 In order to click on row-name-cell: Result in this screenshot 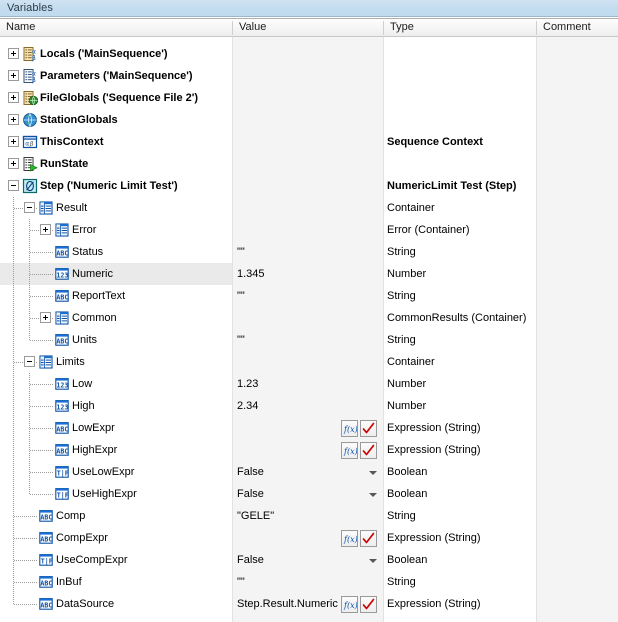, I will do `click(116, 208)`.